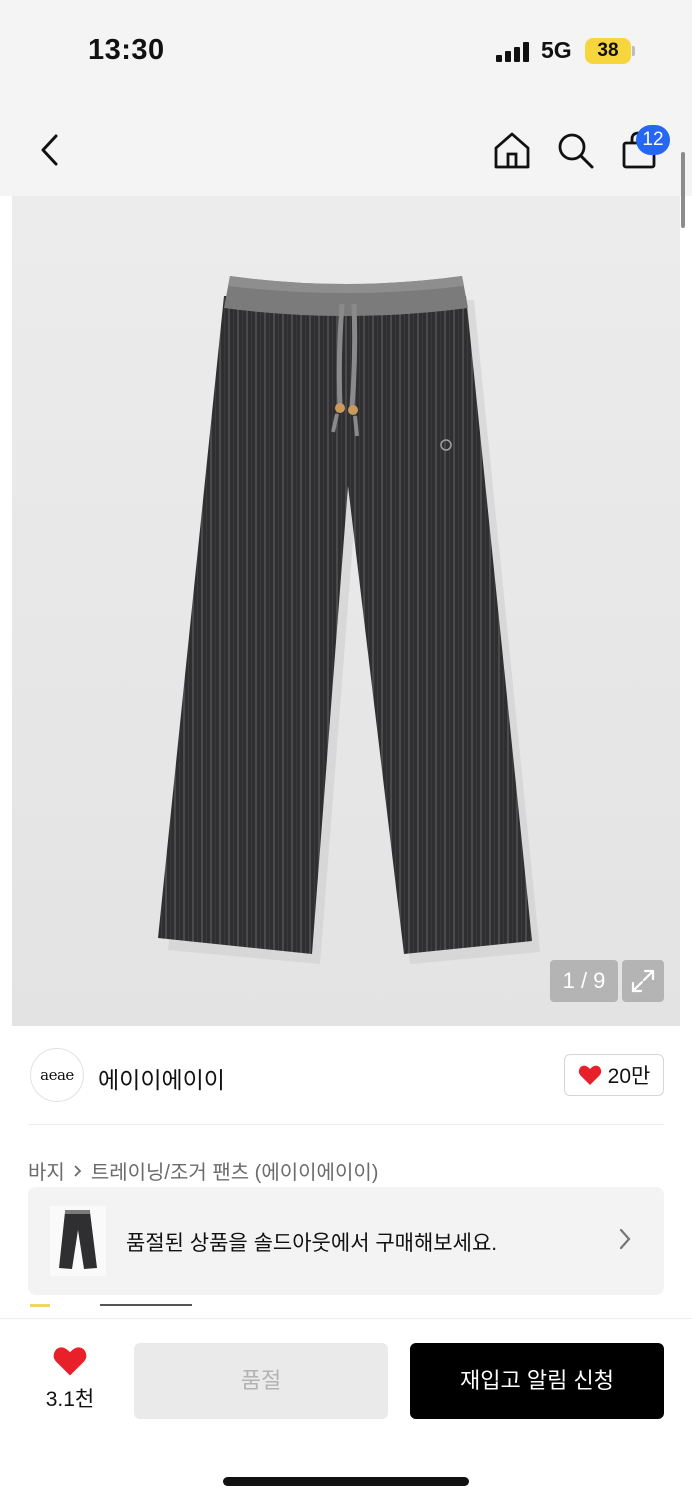 Image resolution: width=692 pixels, height=1500 pixels. I want to click on back-button, so click(50, 150).